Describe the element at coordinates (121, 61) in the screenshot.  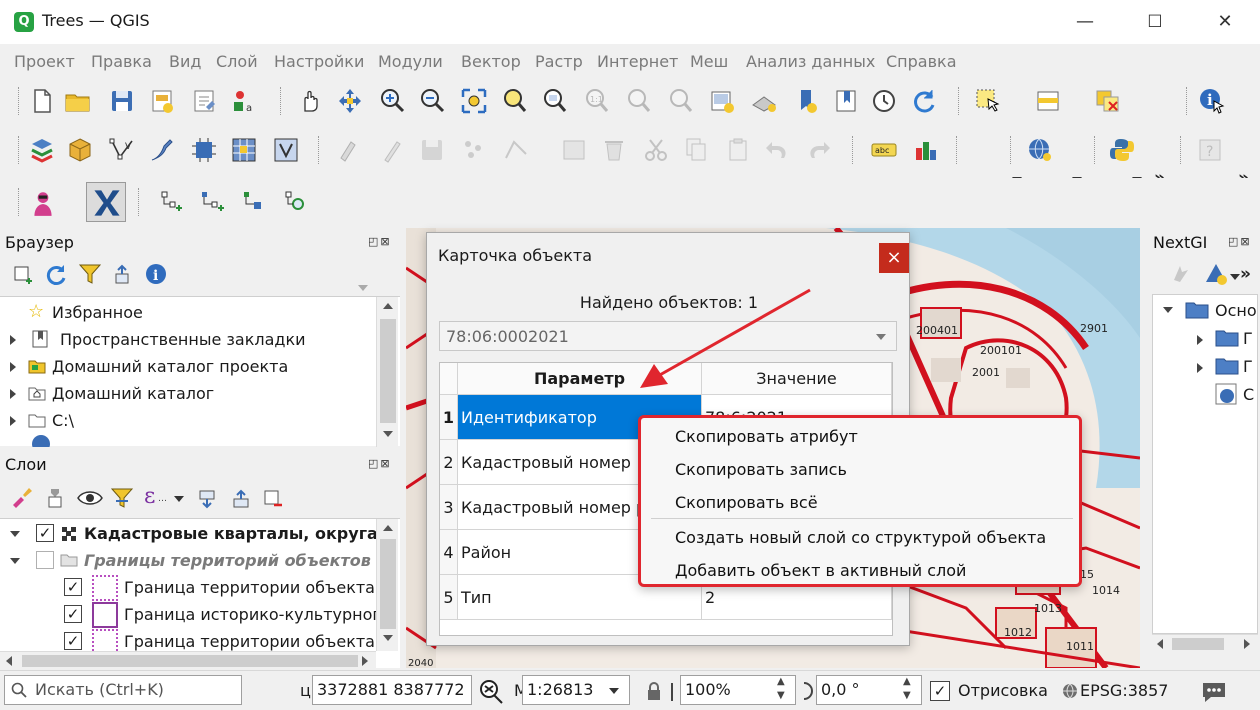
I see `menu-edit: Правка` at that location.